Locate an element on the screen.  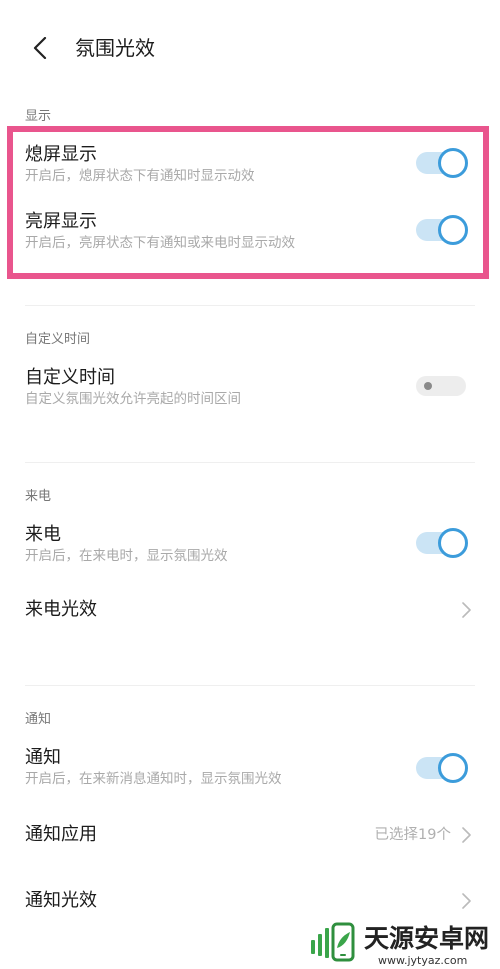
screen-on-display-toggle is located at coordinates (442, 230).